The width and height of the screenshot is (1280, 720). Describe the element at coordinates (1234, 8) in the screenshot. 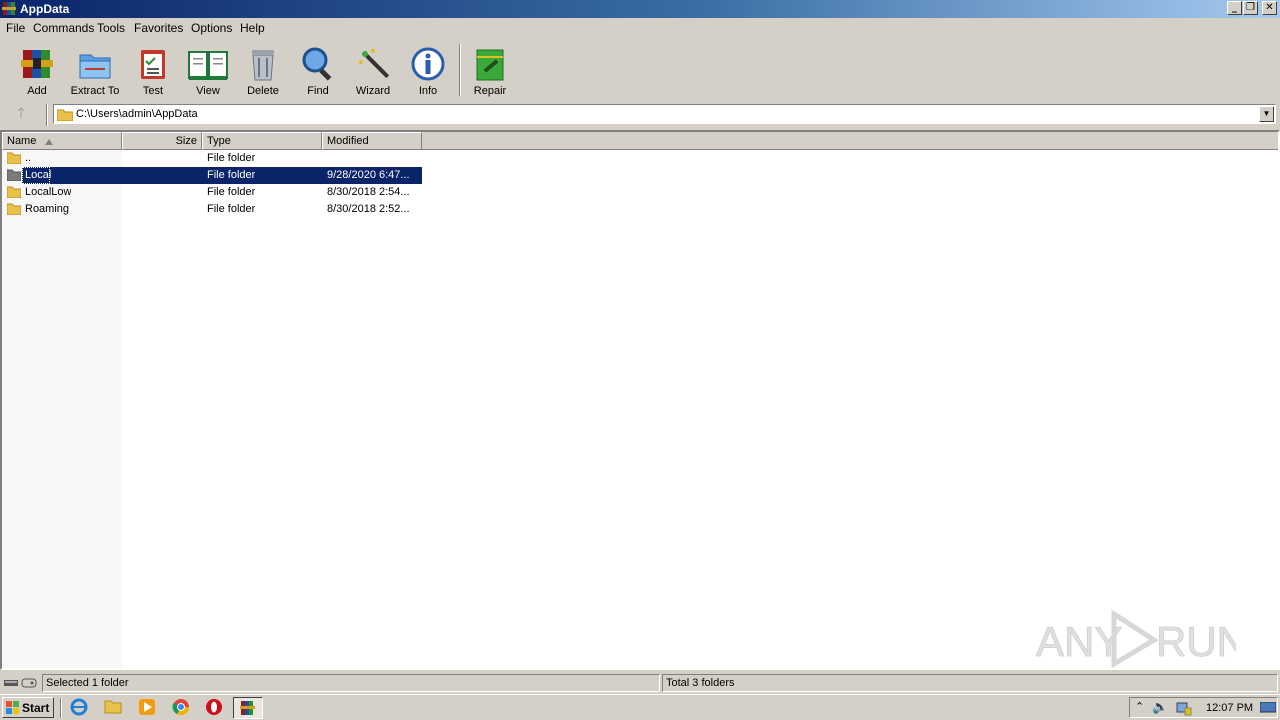

I see `minimize-button: _` at that location.